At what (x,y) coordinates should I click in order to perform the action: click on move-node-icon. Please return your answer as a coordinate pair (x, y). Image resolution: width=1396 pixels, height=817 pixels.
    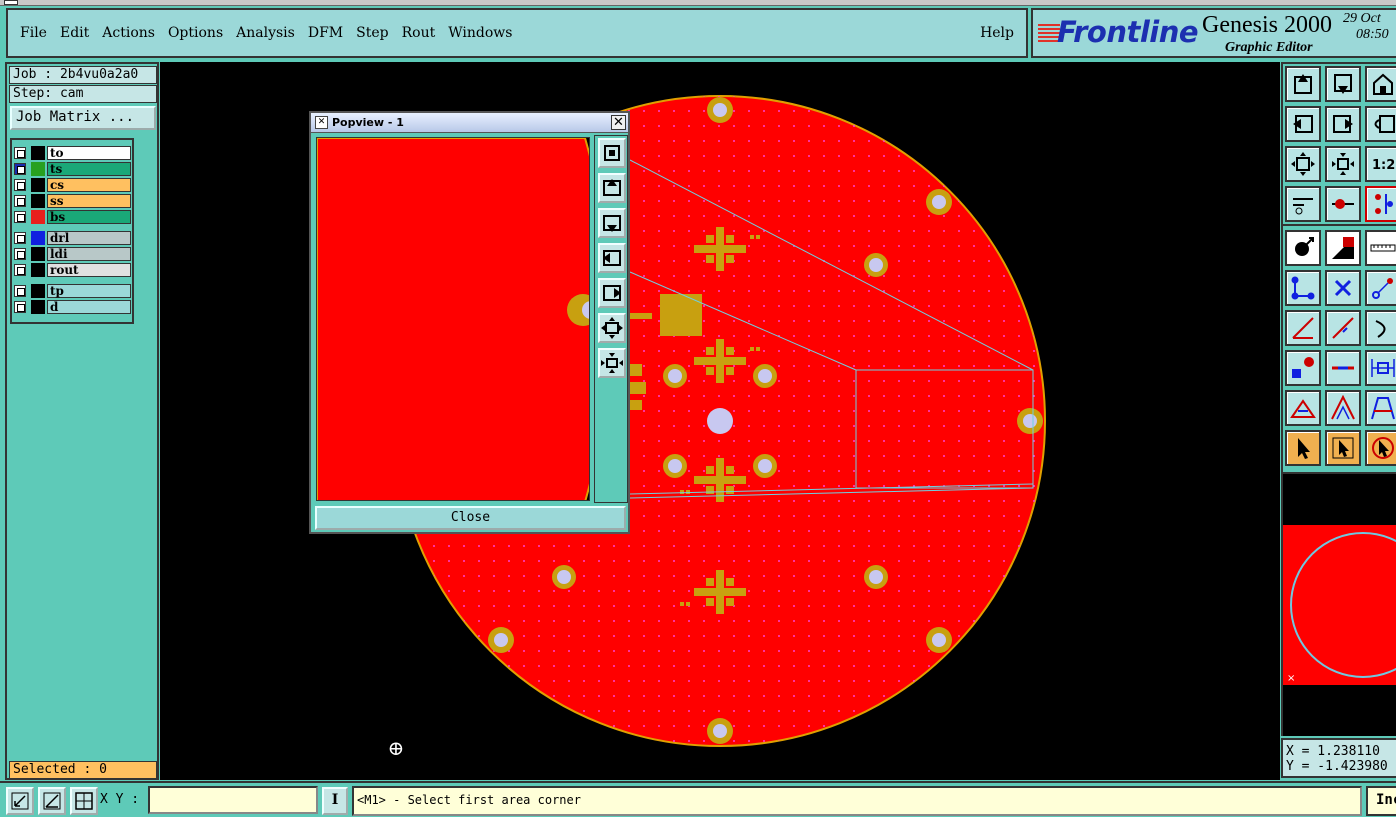
    Looking at the image, I should click on (1380, 288).